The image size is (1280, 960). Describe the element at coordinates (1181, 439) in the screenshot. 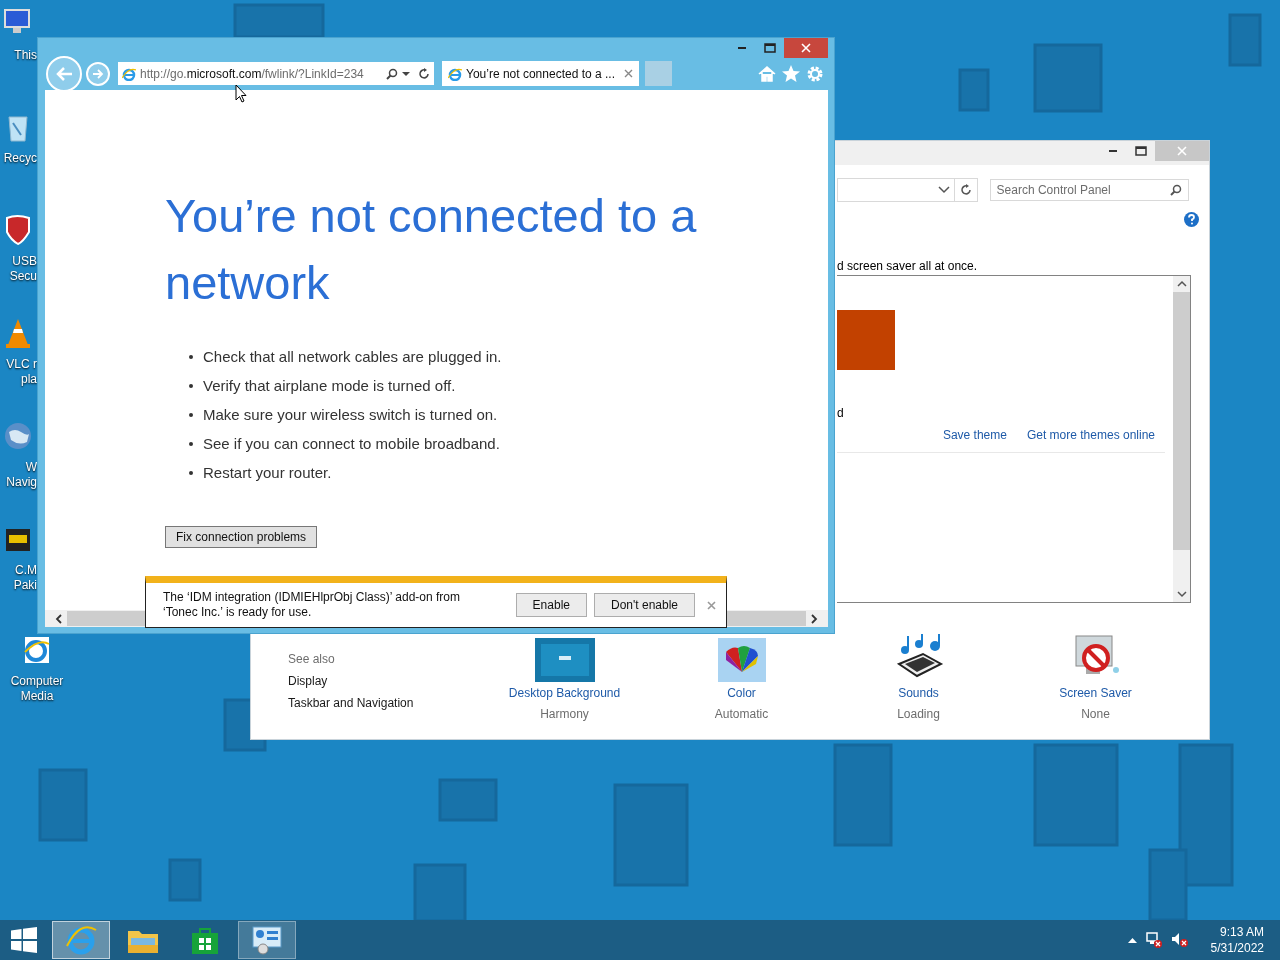

I see `scrollbar` at that location.